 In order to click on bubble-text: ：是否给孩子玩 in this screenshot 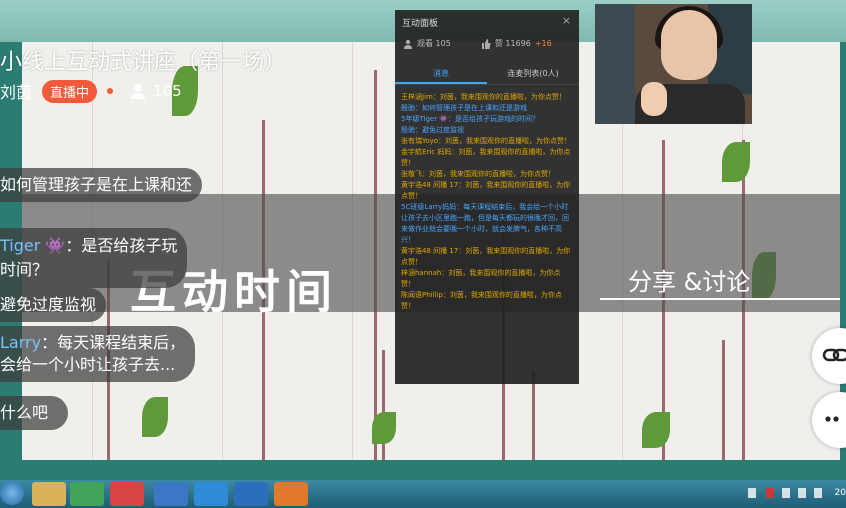, I will do `click(121, 245)`.